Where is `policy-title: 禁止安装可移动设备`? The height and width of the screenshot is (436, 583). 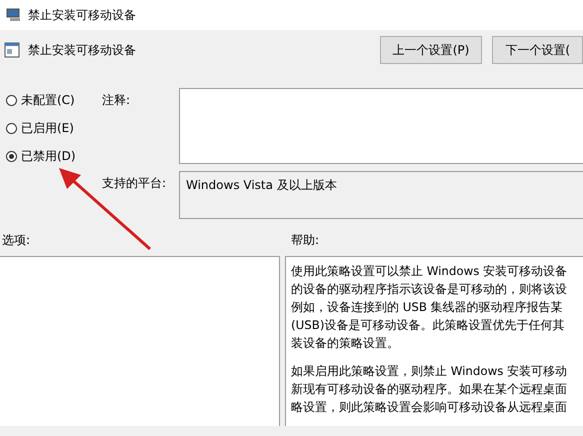 policy-title: 禁止安装可移动设备 is located at coordinates (82, 50).